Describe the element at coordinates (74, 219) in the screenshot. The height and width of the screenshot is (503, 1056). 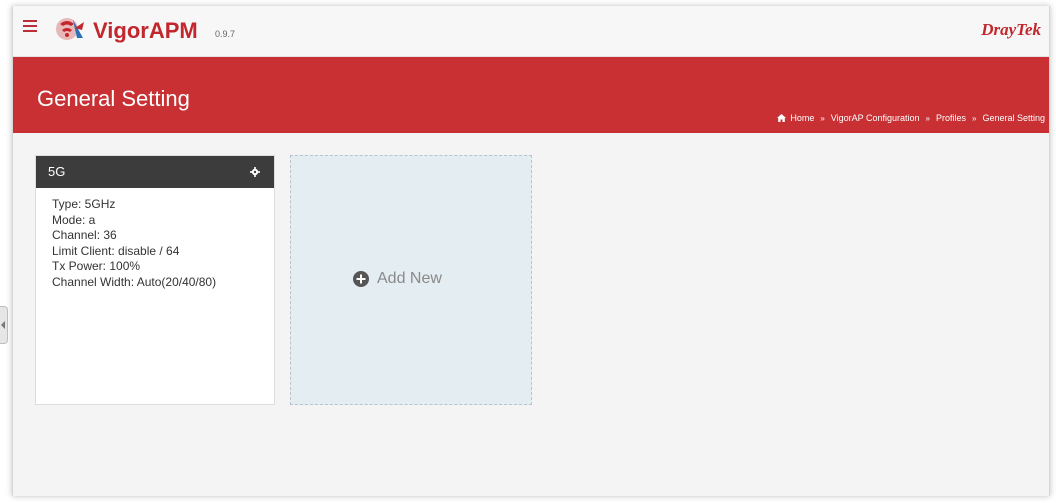
I see `profile-mode: Mode: a` at that location.